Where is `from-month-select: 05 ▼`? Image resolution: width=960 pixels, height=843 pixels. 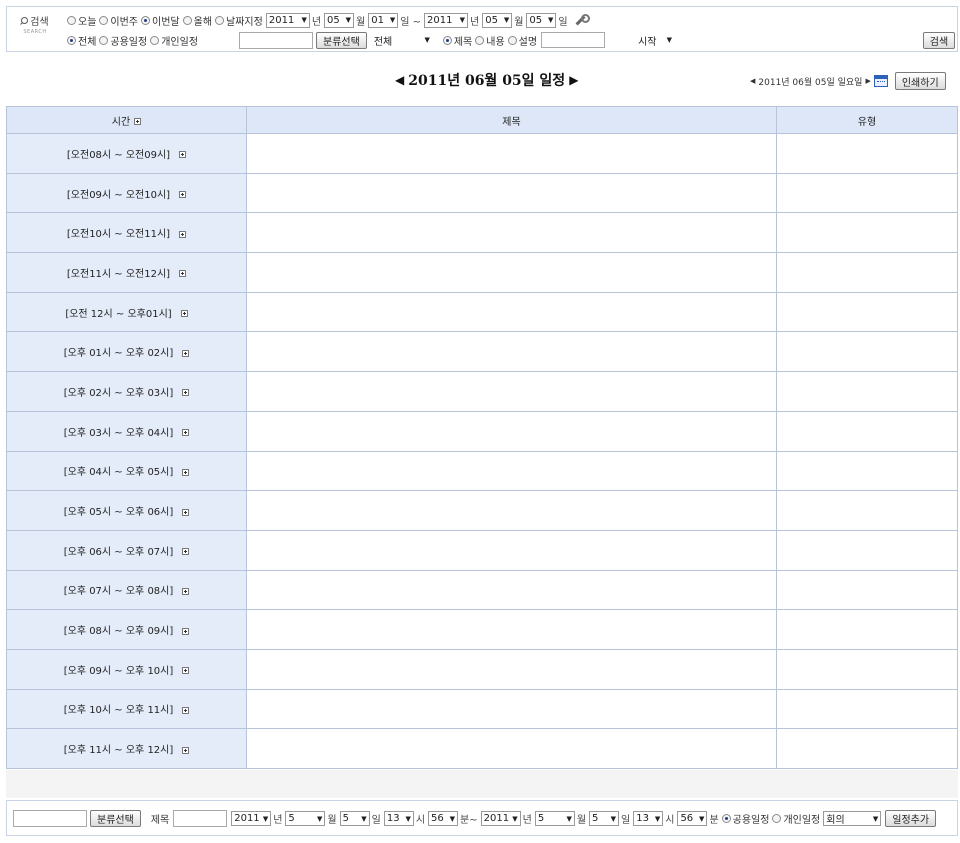 from-month-select: 05 ▼ is located at coordinates (339, 20).